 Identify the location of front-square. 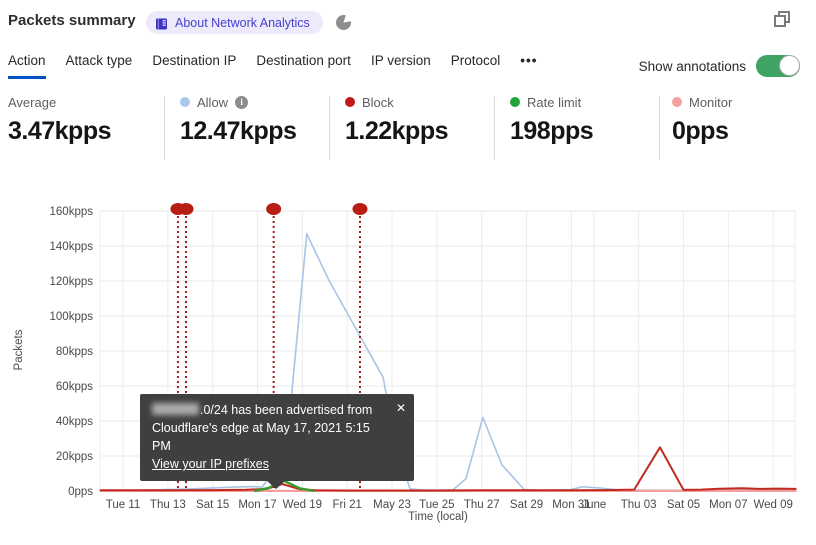
(780, 21).